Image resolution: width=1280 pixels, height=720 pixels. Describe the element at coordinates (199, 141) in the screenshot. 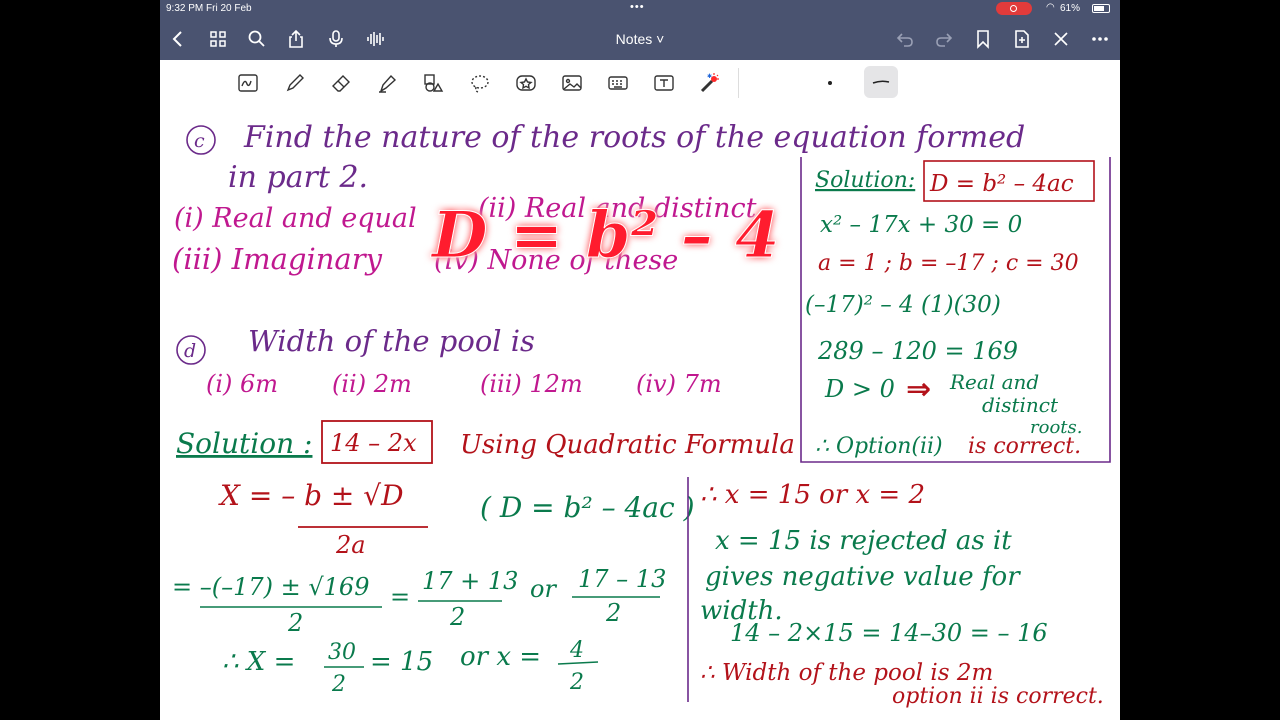

I see `q-c-label: c` at that location.